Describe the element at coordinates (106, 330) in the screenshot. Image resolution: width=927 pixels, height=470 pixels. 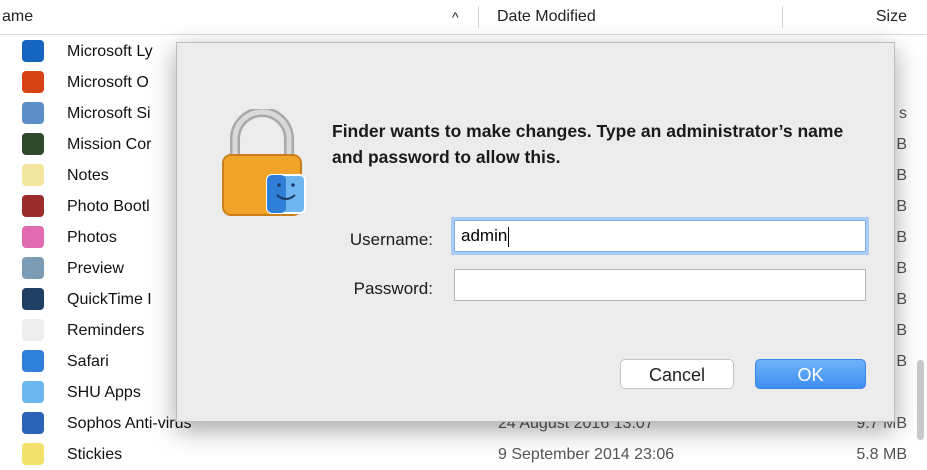
I see `file-name: Reminders` at that location.